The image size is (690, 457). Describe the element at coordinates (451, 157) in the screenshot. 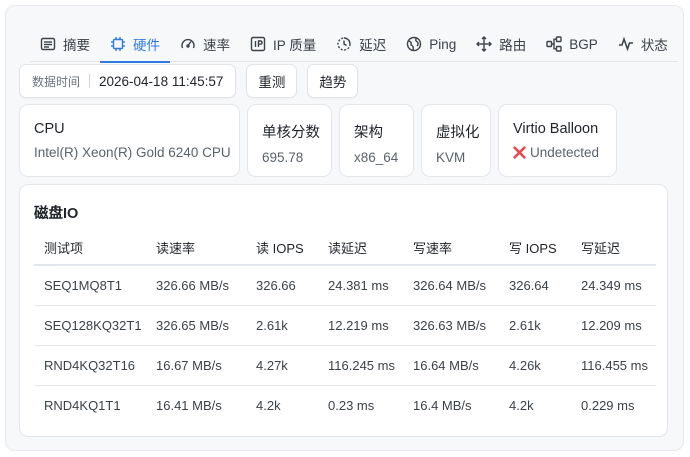

I see `virt-value: KVM` at that location.